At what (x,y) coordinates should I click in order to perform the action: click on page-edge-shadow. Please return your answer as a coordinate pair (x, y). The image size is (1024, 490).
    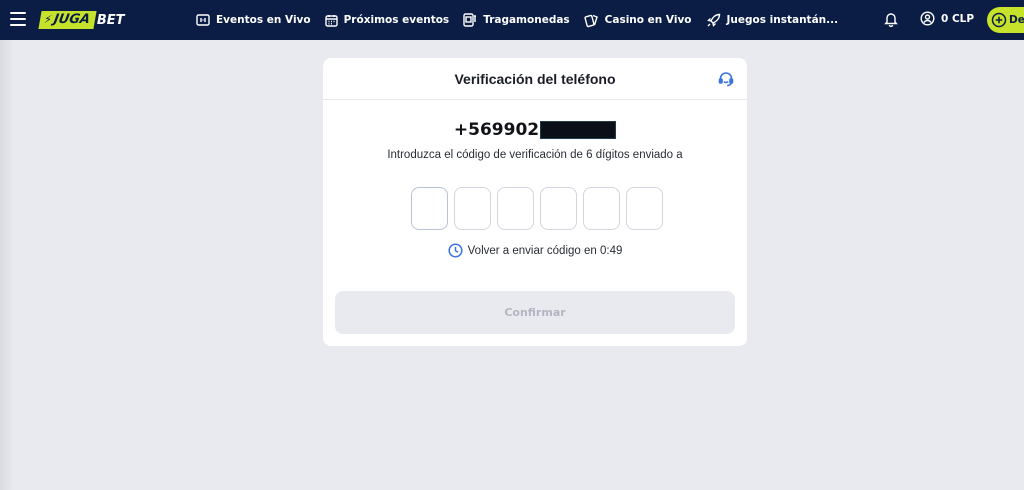
    Looking at the image, I should click on (7, 265).